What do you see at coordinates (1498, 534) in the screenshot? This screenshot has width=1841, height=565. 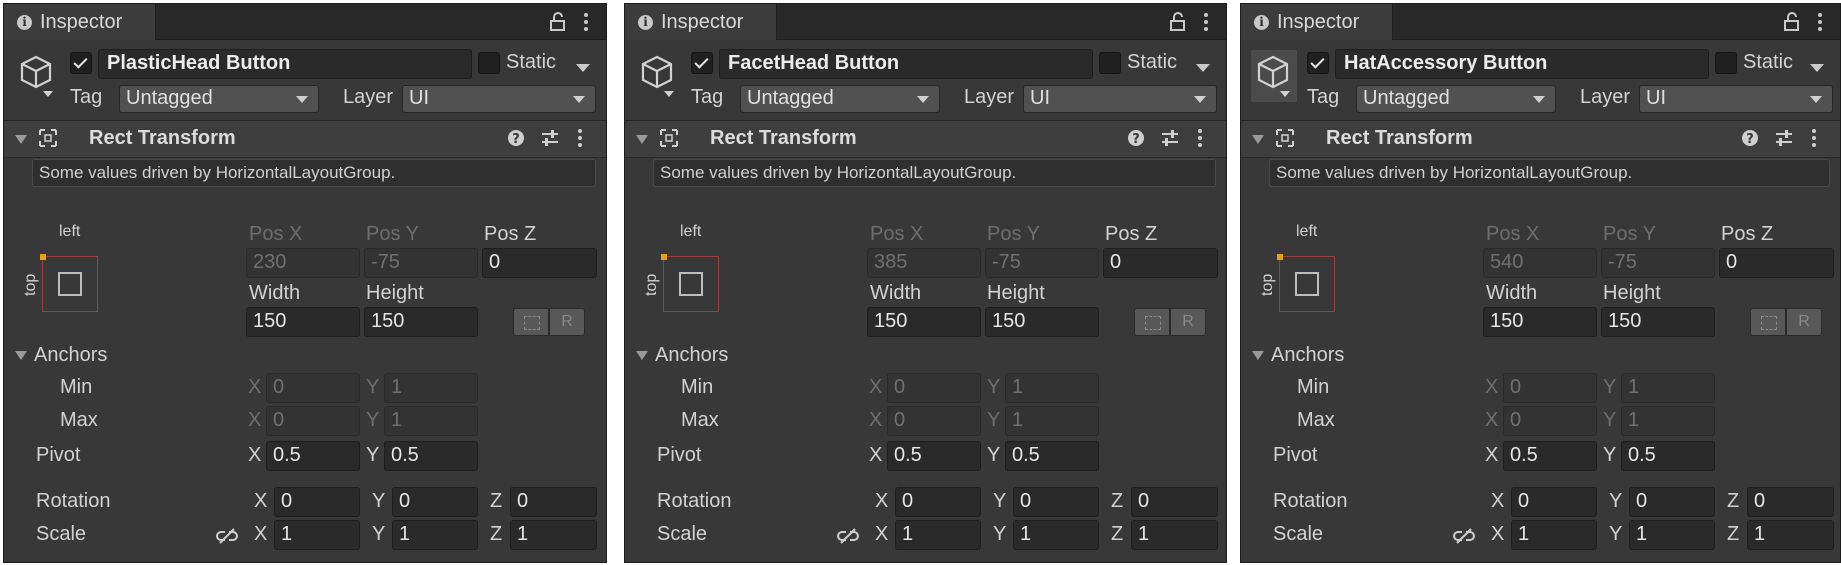 I see `scale-x-axis-label: X` at bounding box center [1498, 534].